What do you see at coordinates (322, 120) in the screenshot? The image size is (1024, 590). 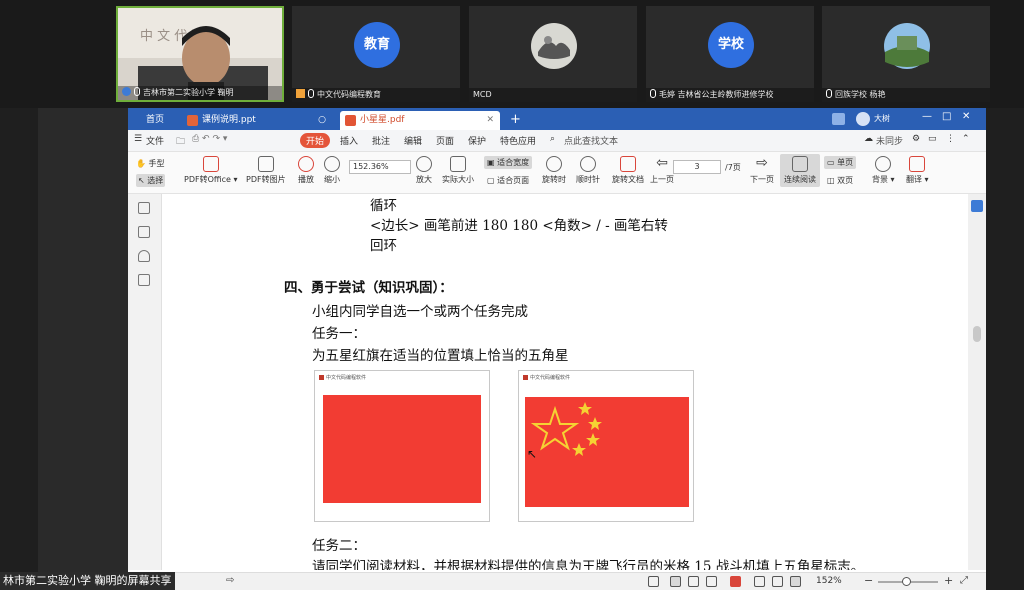 I see `close-icon: ○` at bounding box center [322, 120].